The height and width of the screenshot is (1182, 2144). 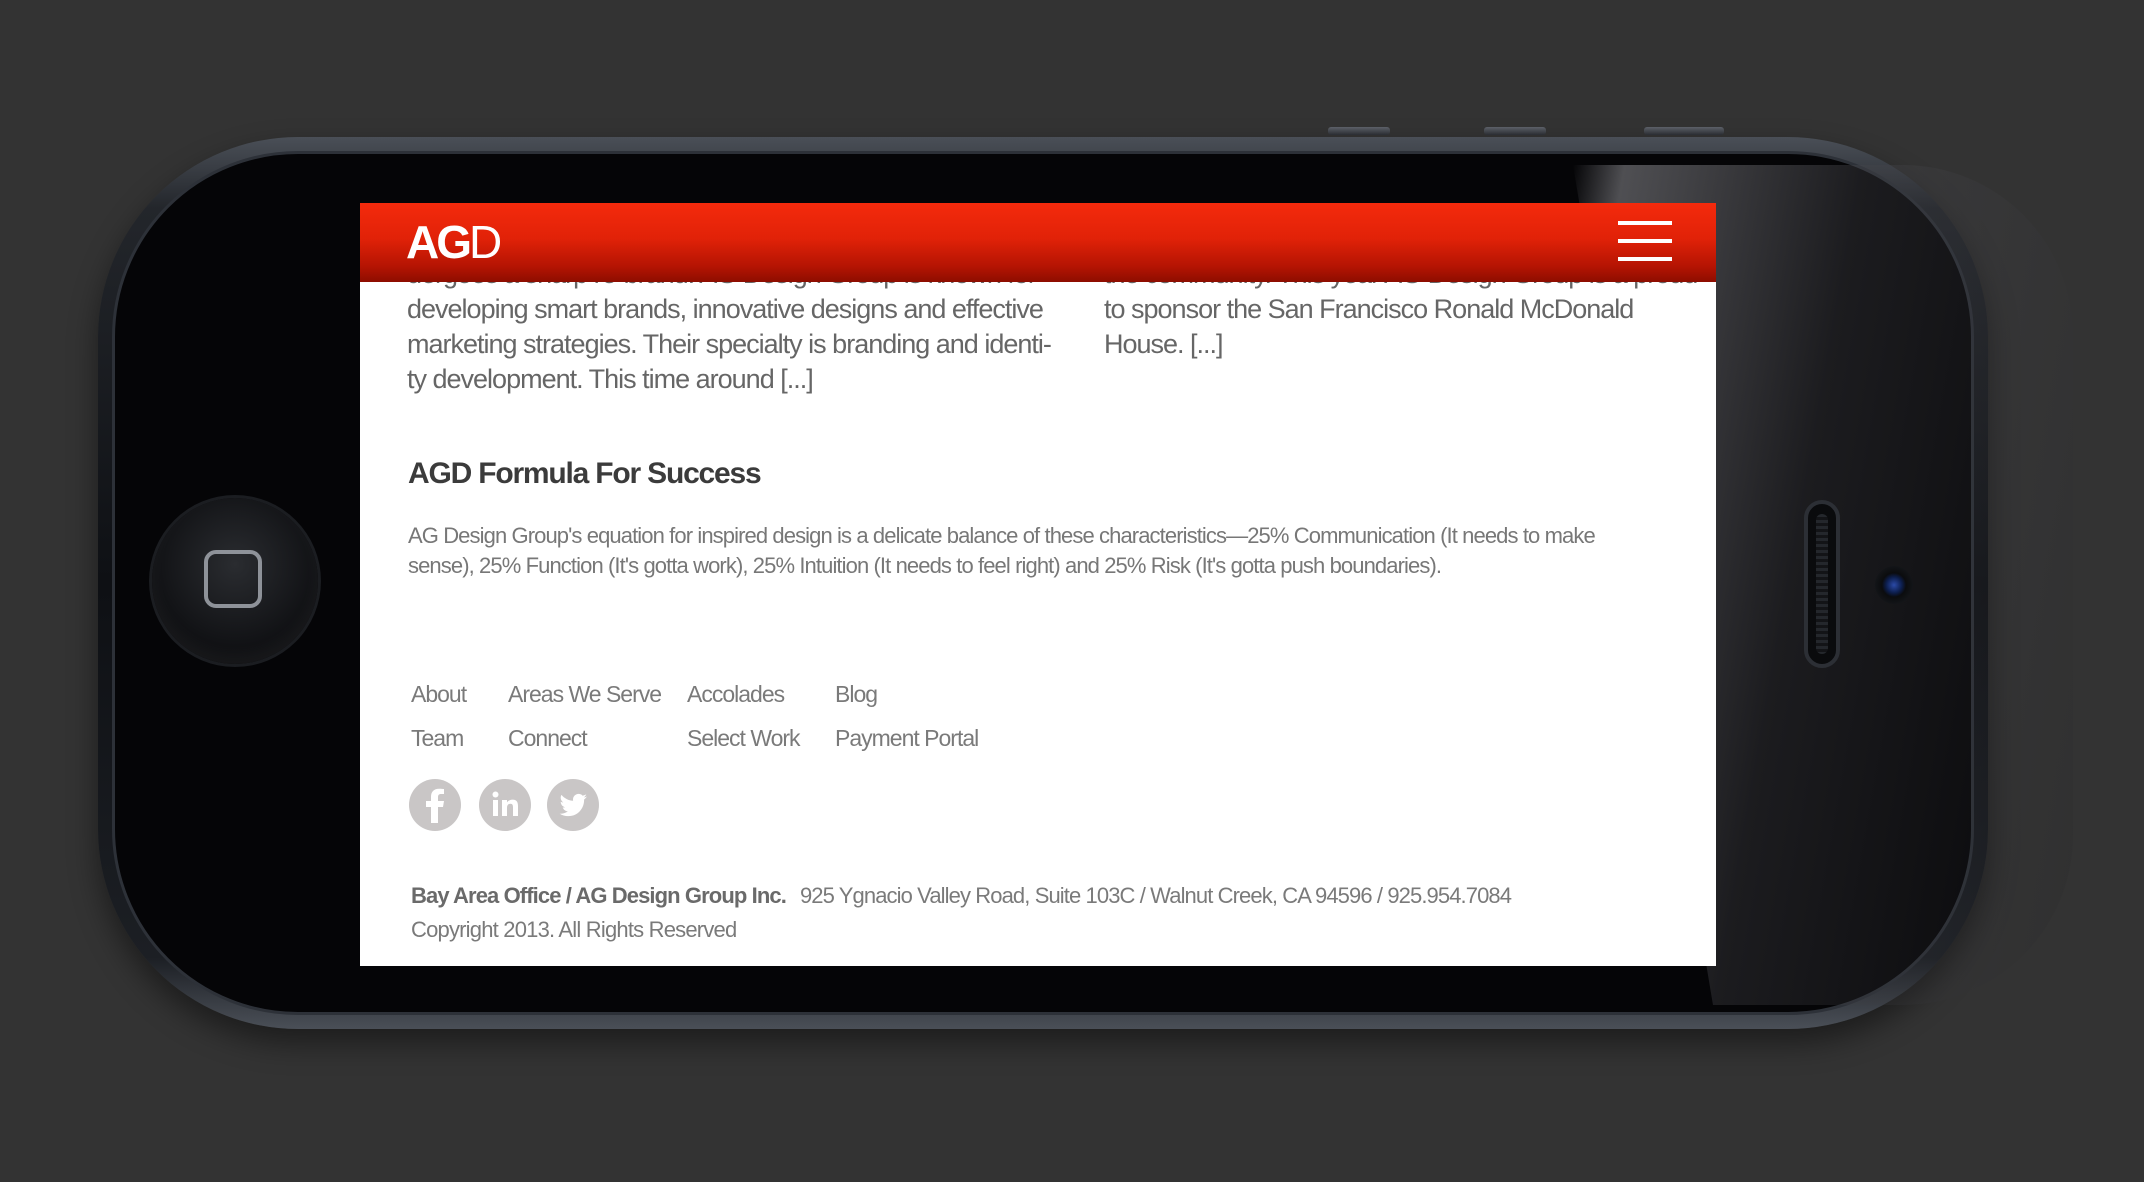 What do you see at coordinates (599, 895) in the screenshot?
I see `office-name: Bay Area Office / AG Design Group Inc.` at bounding box center [599, 895].